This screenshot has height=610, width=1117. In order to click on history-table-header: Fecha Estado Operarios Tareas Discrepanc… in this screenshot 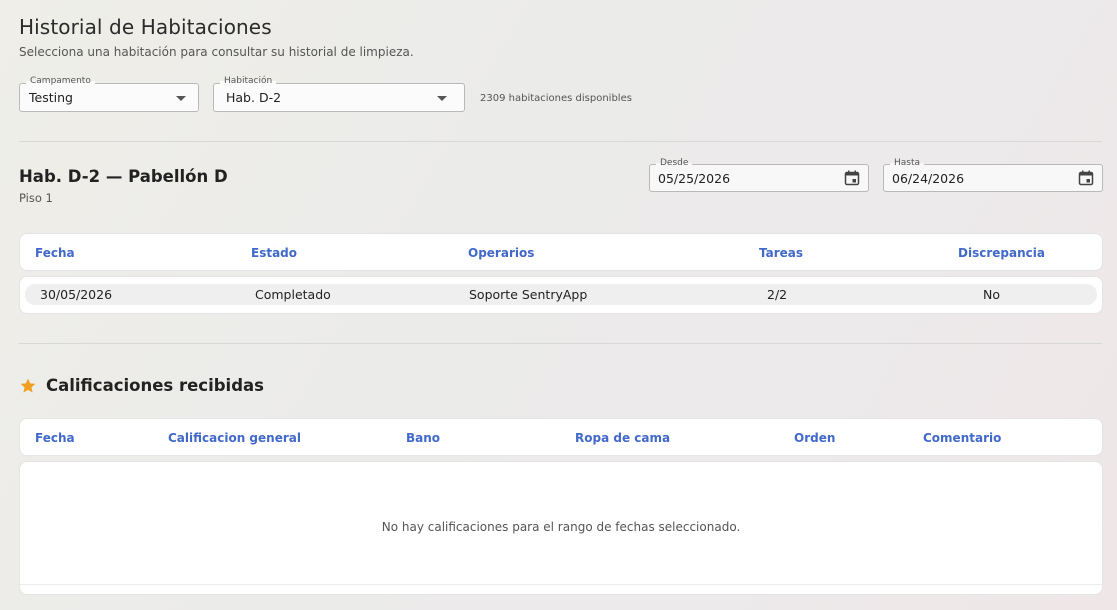, I will do `click(561, 252)`.